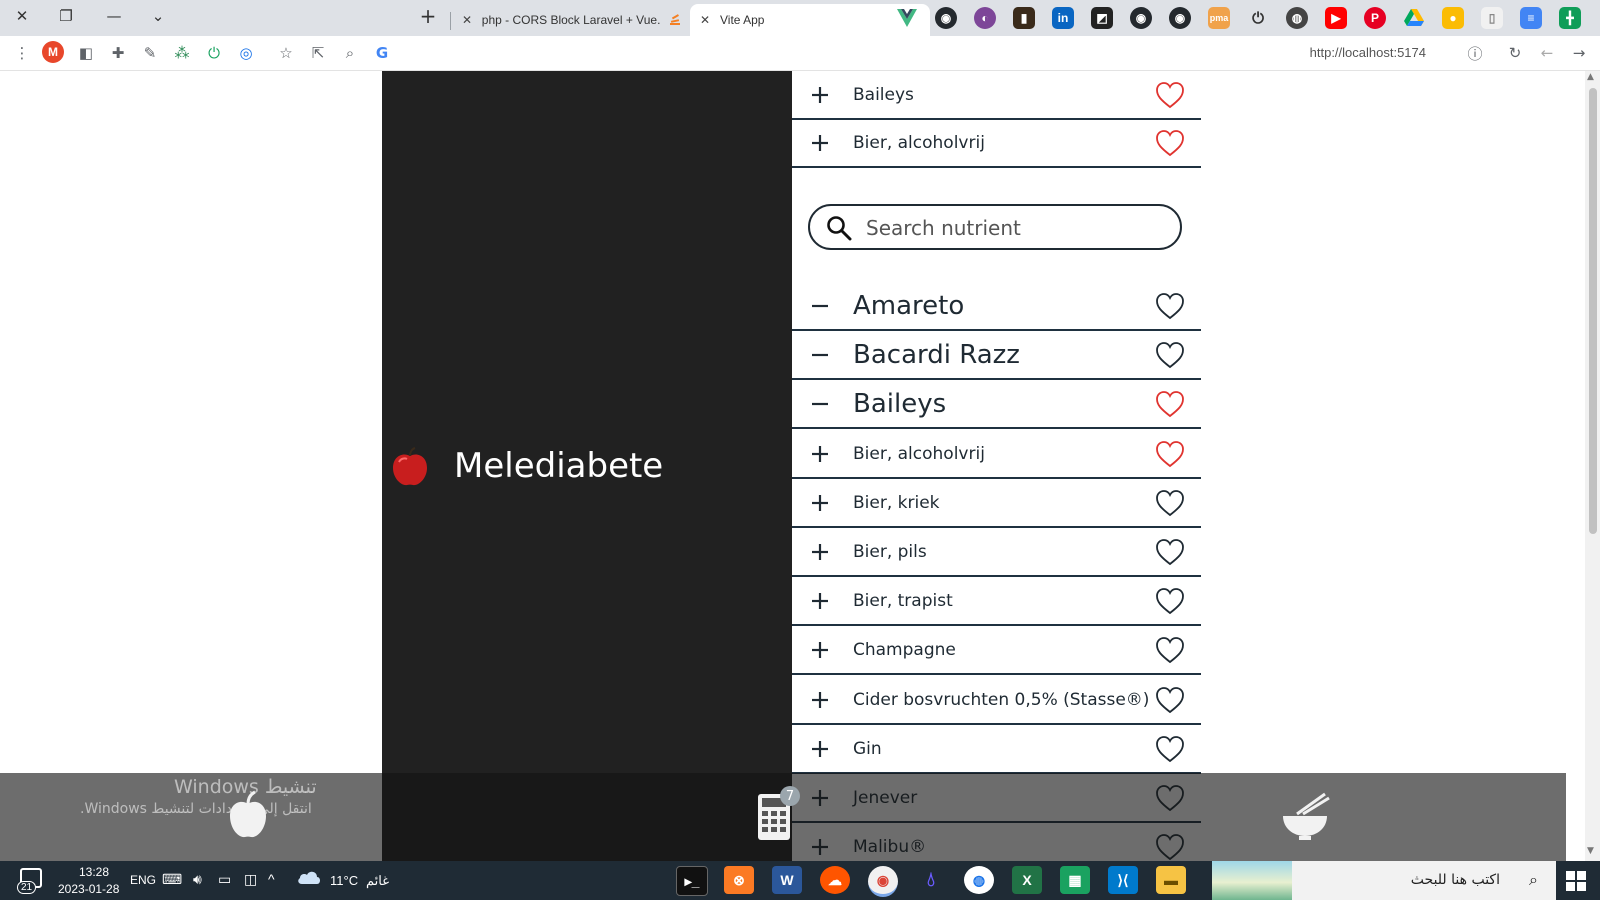 Image resolution: width=1600 pixels, height=900 pixels. Describe the element at coordinates (53, 52) in the screenshot. I see `profile-avatar: M` at that location.